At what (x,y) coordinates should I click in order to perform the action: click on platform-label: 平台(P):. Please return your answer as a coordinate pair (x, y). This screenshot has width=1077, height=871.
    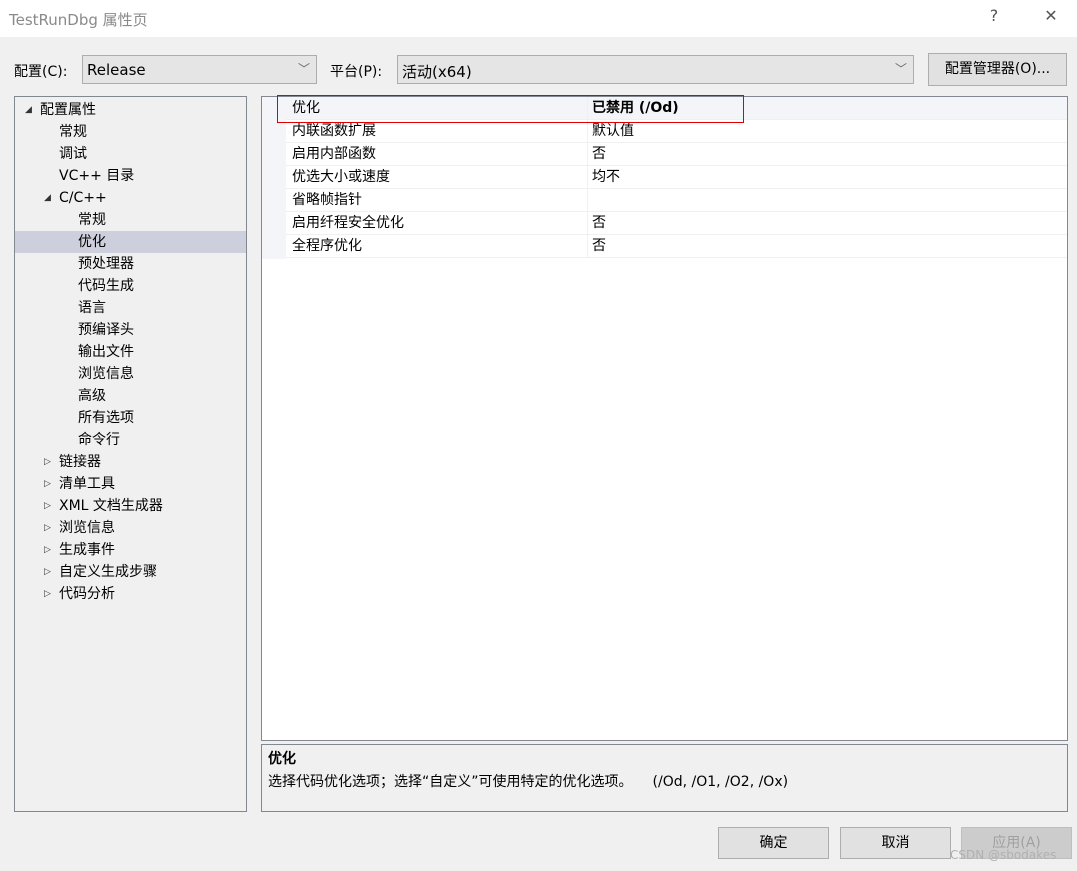
    Looking at the image, I should click on (356, 72).